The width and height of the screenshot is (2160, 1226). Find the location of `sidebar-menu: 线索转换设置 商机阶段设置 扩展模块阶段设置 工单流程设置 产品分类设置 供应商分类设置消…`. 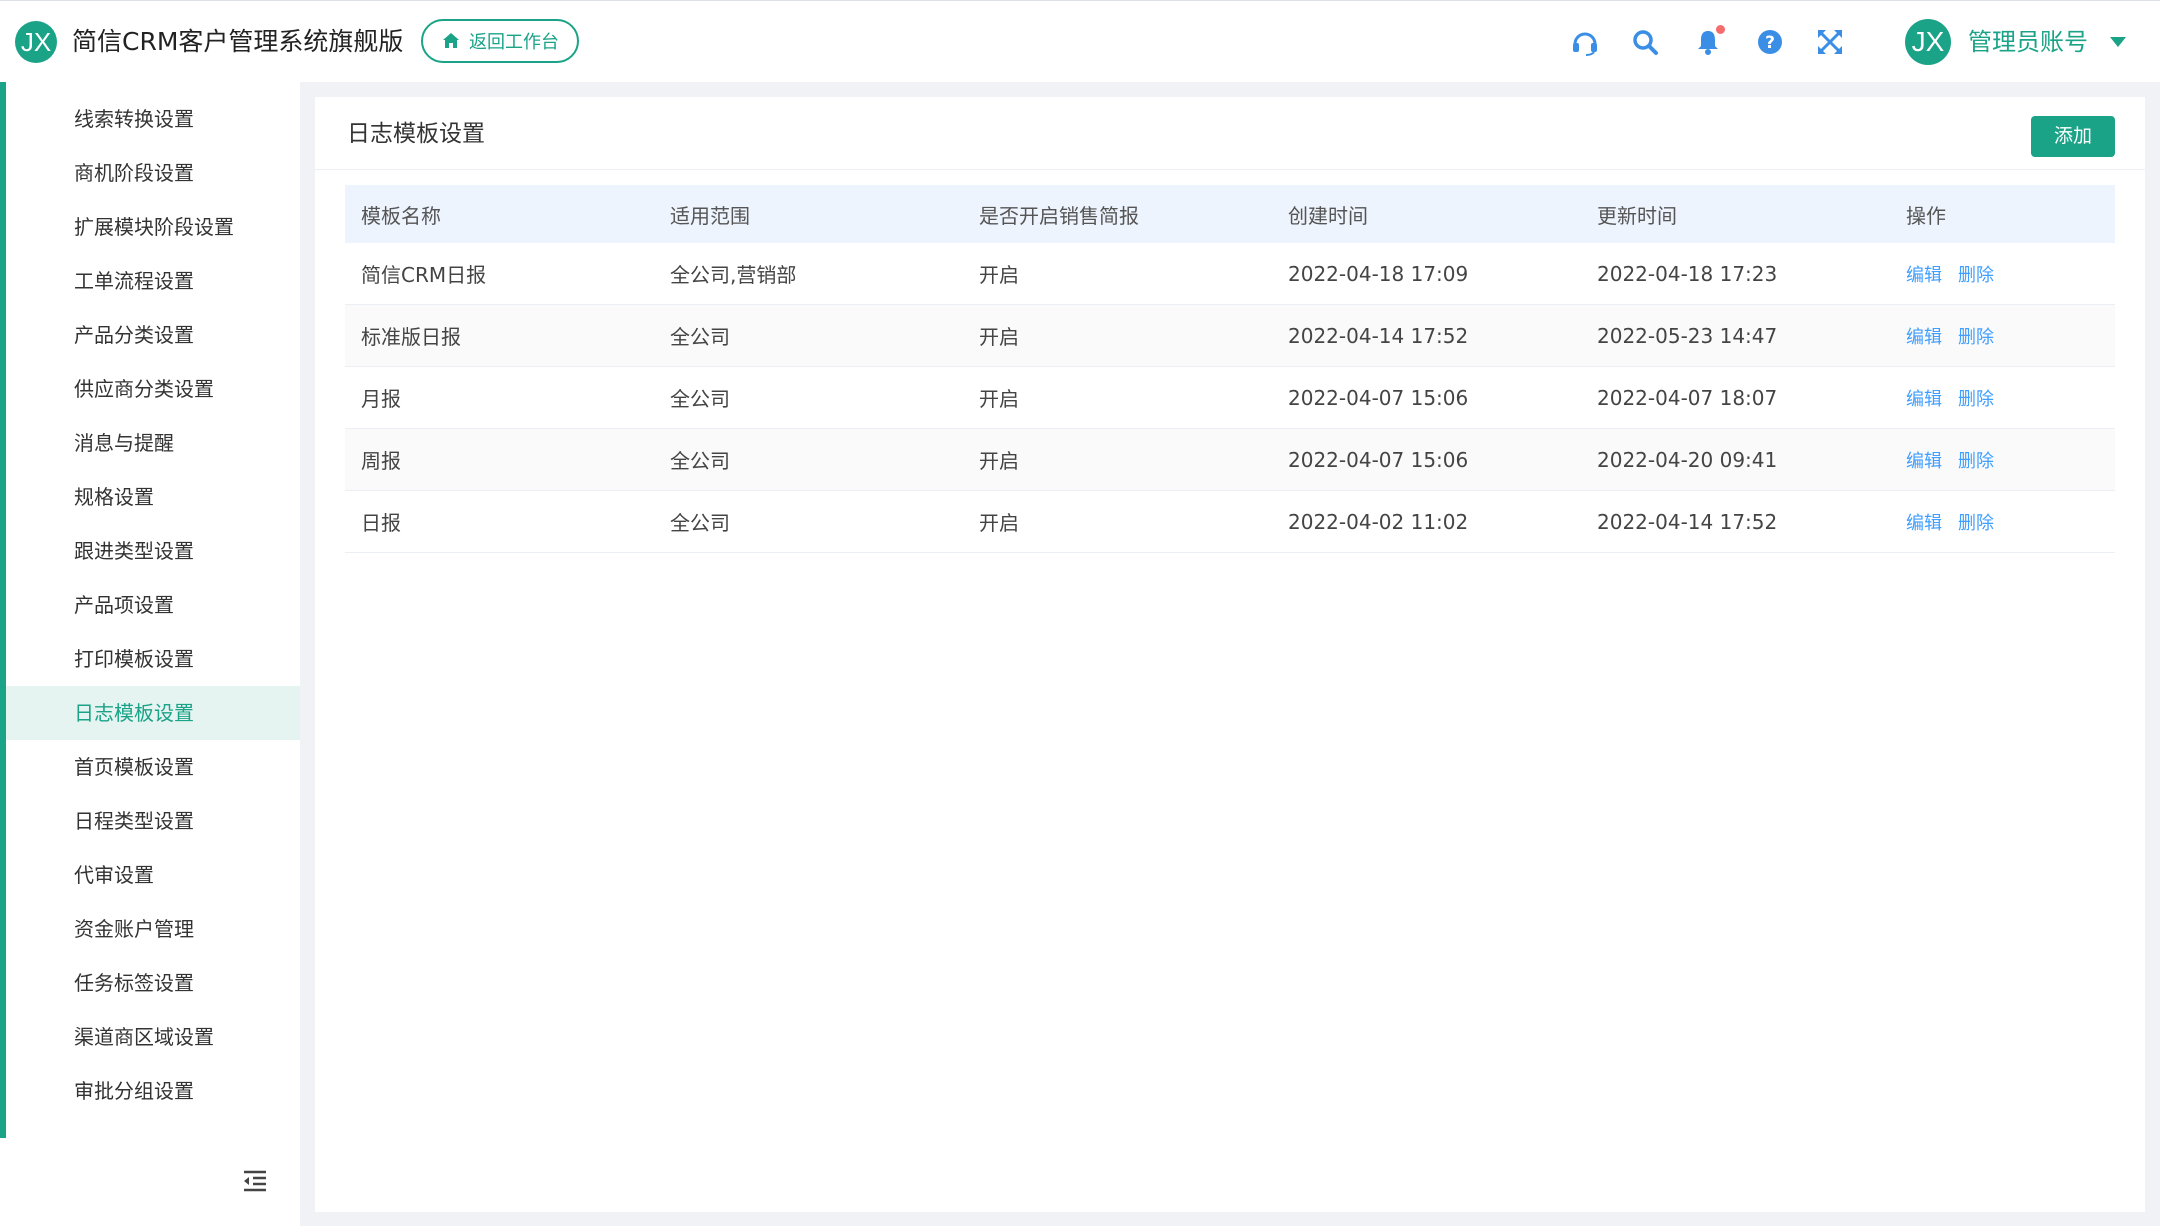

sidebar-menu: 线索转换设置 商机阶段设置 扩展模块阶段设置 工单流程设置 产品分类设置 供应商分类设置消… is located at coordinates (153, 611).